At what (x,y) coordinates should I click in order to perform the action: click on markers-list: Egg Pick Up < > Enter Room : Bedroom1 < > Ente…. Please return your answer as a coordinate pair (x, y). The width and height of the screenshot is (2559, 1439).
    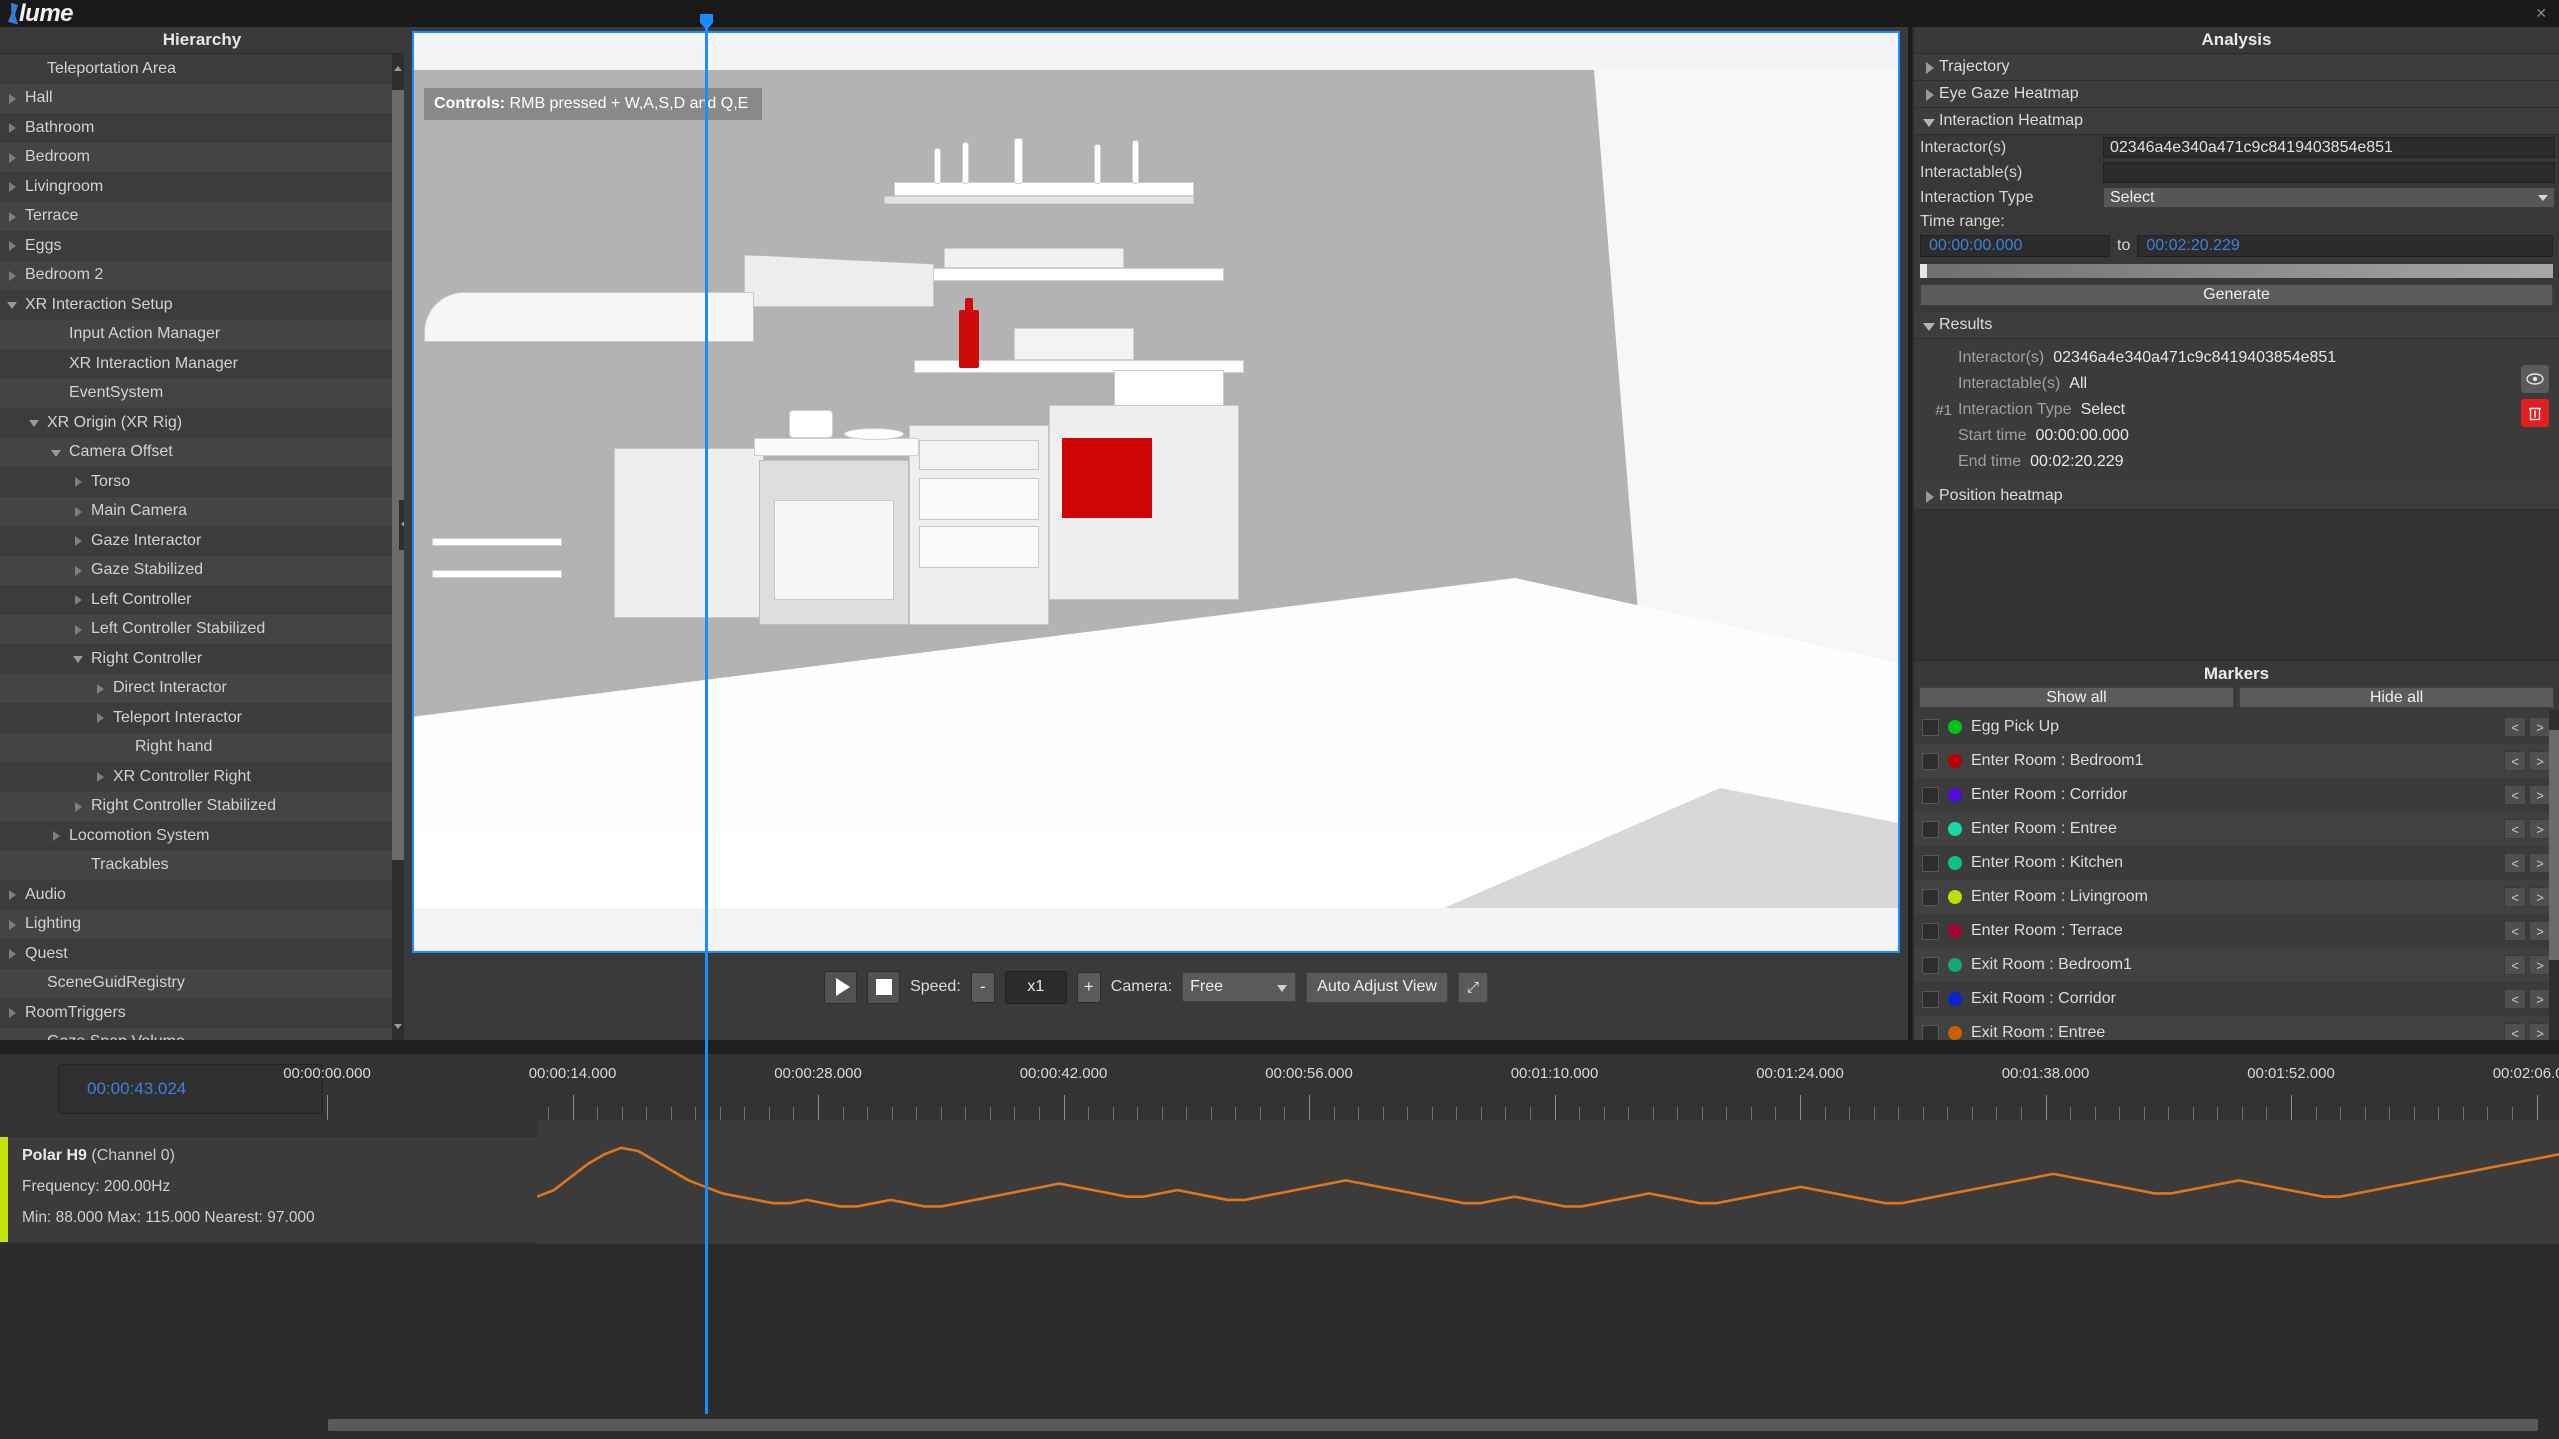
    Looking at the image, I should click on (2236, 875).